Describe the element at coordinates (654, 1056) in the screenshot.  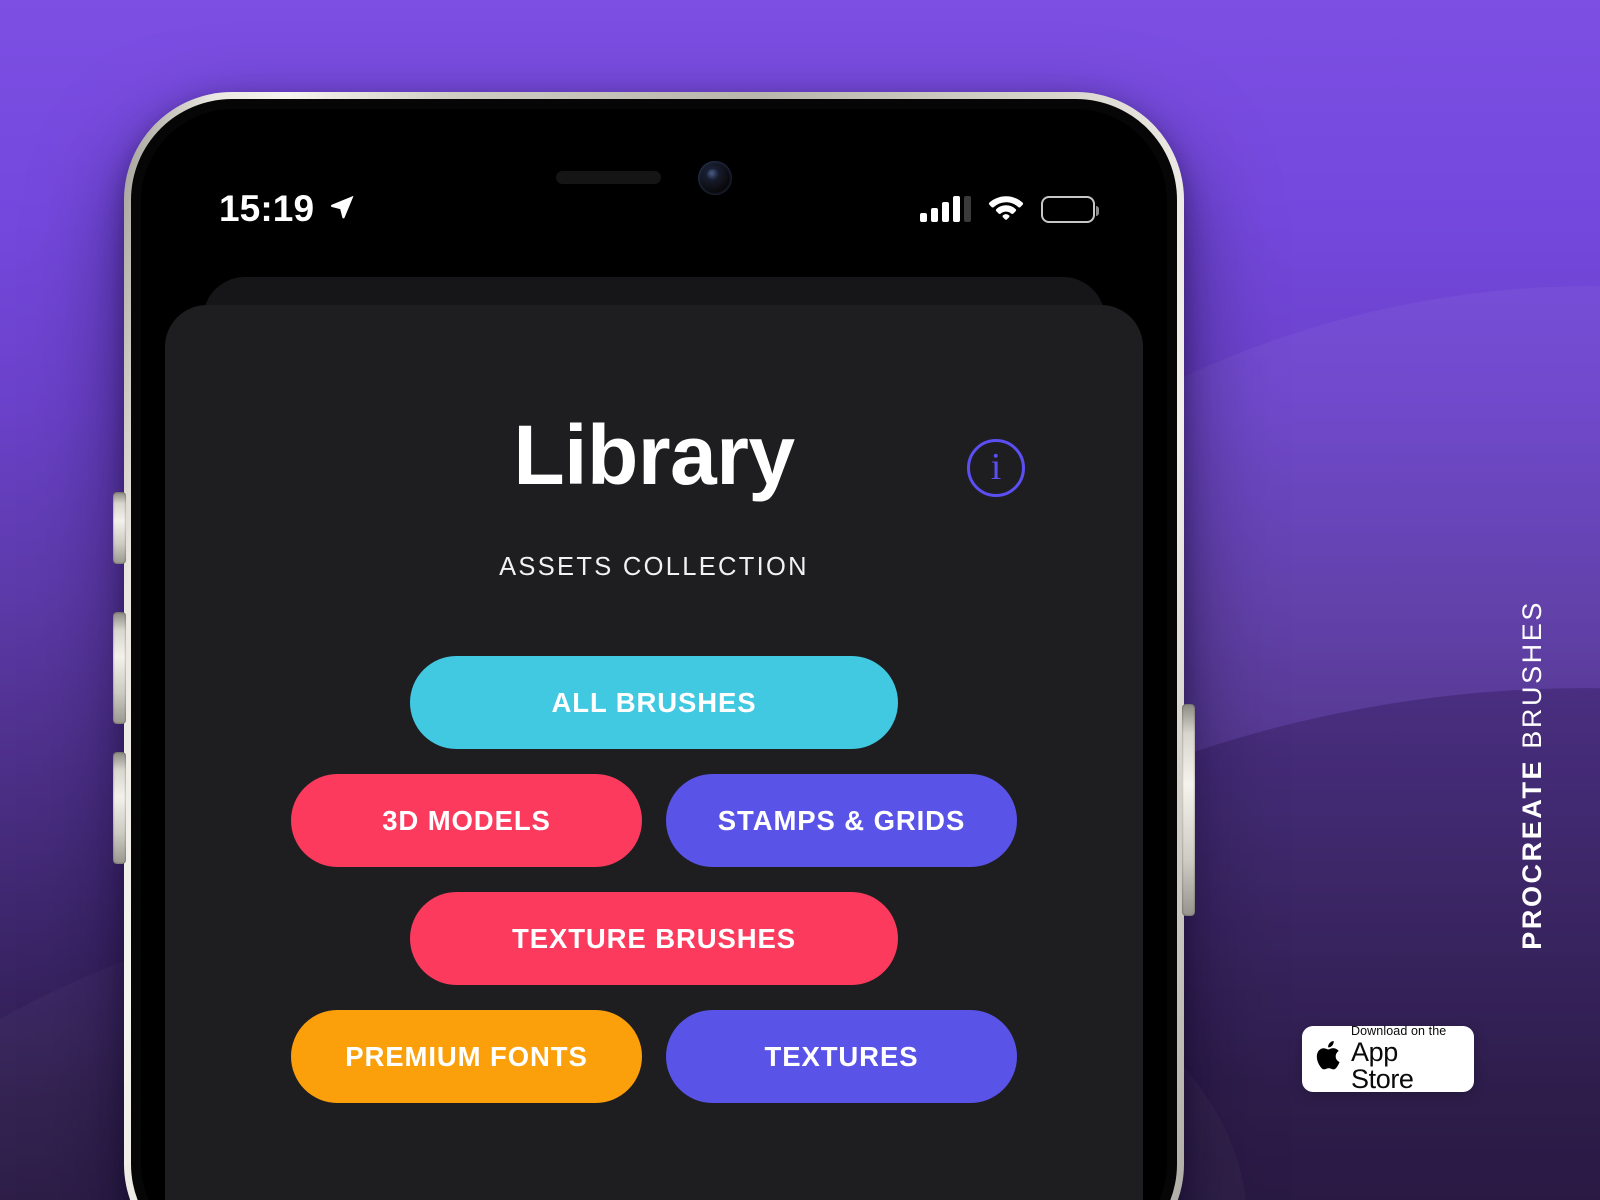
I see `category-row-4: PREMIUM FONTS TEXTURES` at that location.